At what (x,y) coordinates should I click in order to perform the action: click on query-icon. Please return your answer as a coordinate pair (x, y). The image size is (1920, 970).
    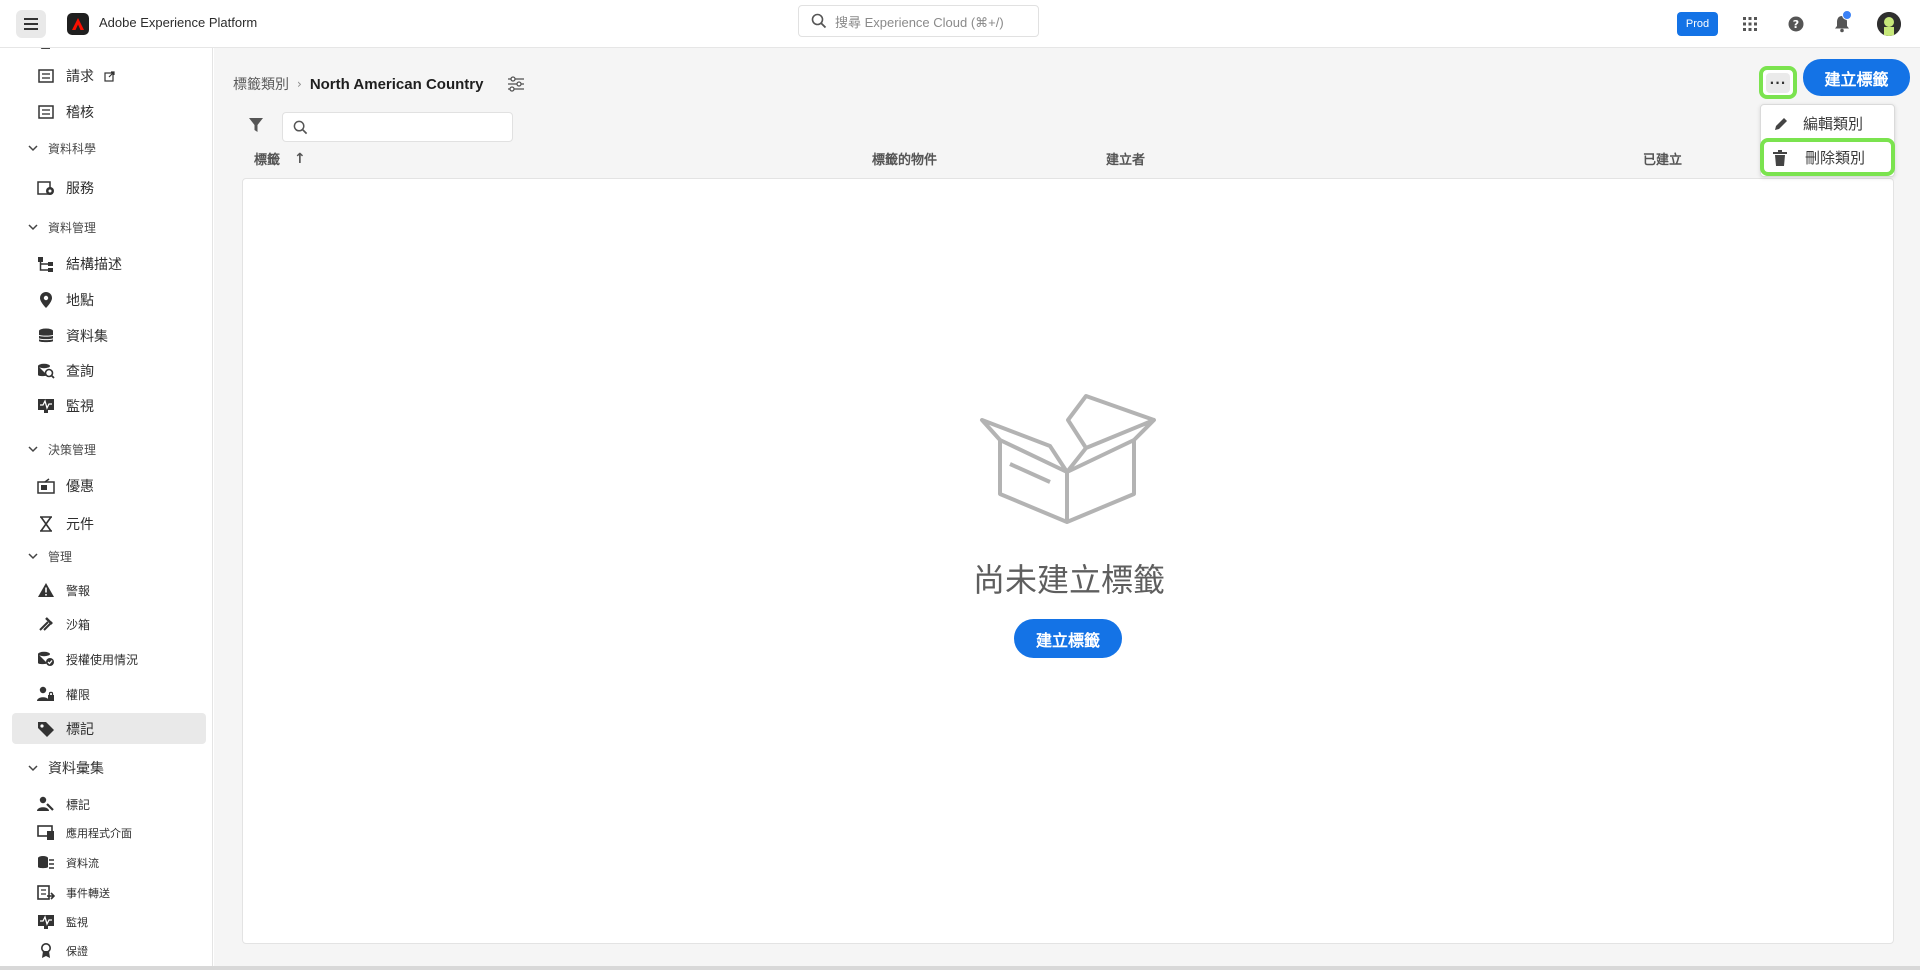
    Looking at the image, I should click on (46, 371).